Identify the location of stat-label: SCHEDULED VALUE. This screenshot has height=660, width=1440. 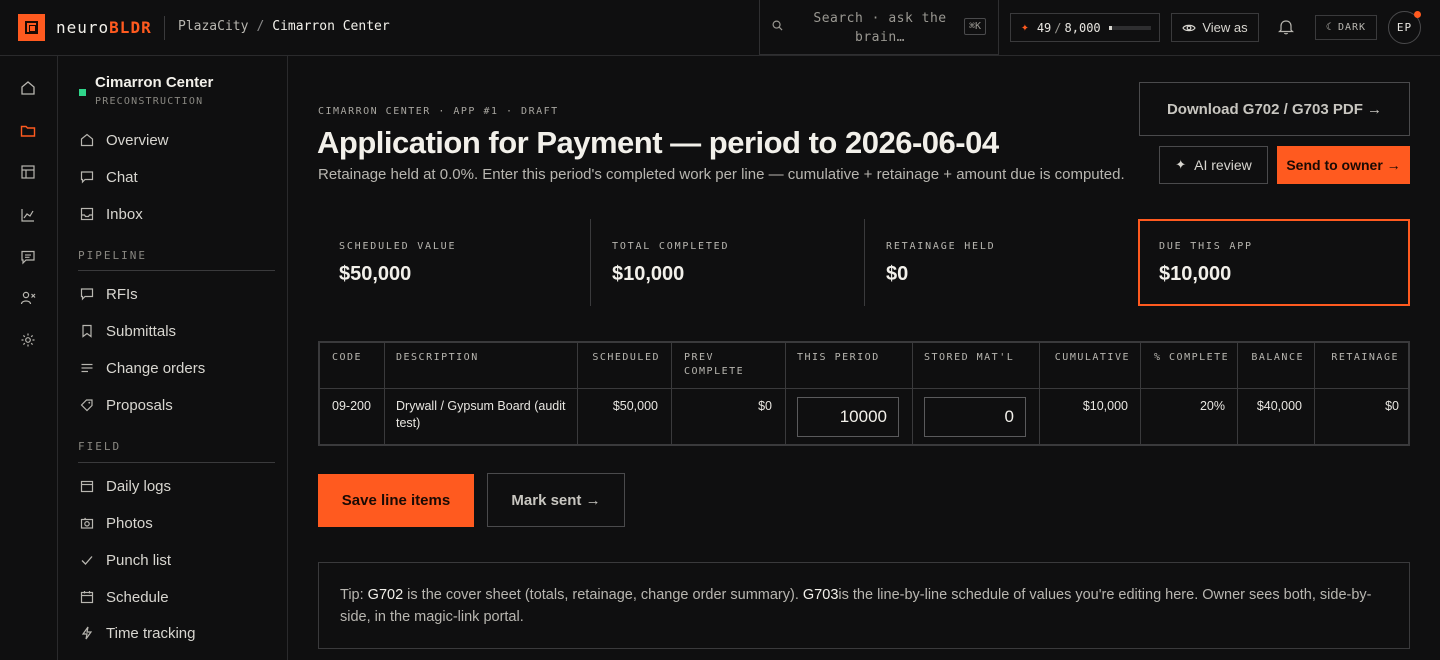
(398, 246).